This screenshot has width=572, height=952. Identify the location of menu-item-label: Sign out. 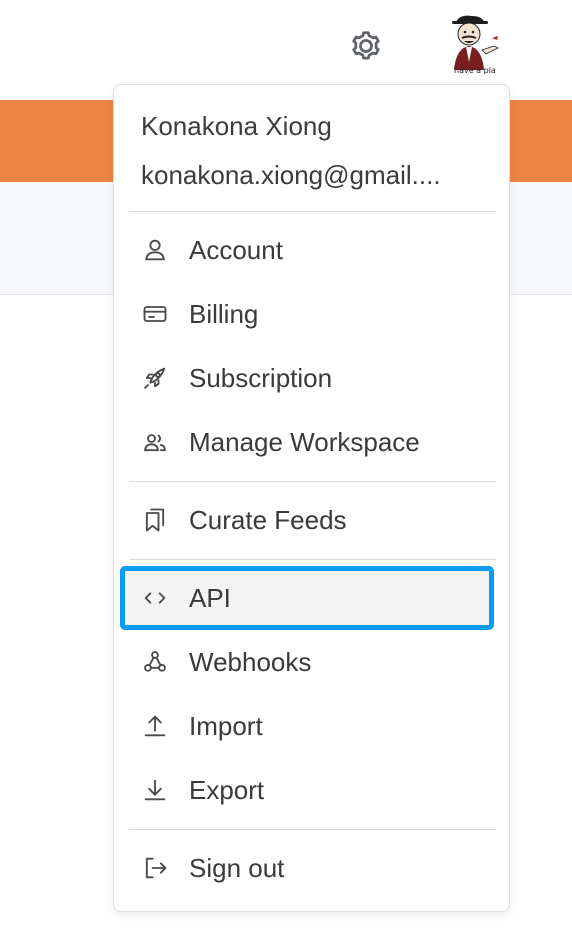
(237, 867).